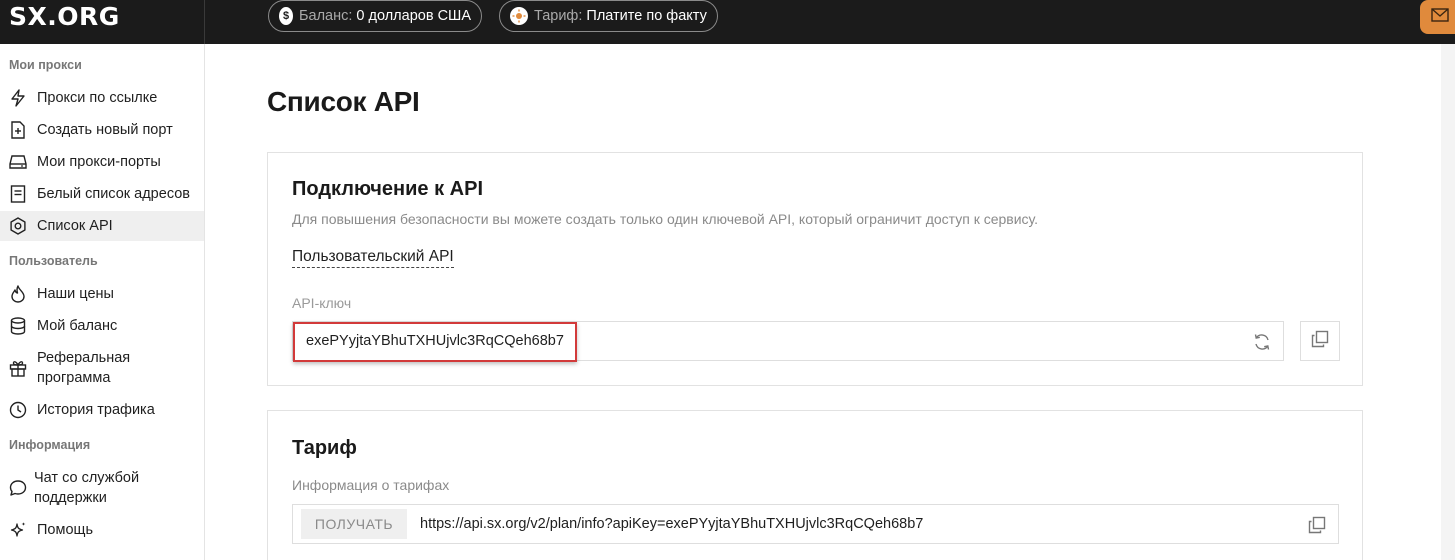 Image resolution: width=1455 pixels, height=560 pixels. I want to click on sidebar-item-traffic-history: История трафика, so click(102, 410).